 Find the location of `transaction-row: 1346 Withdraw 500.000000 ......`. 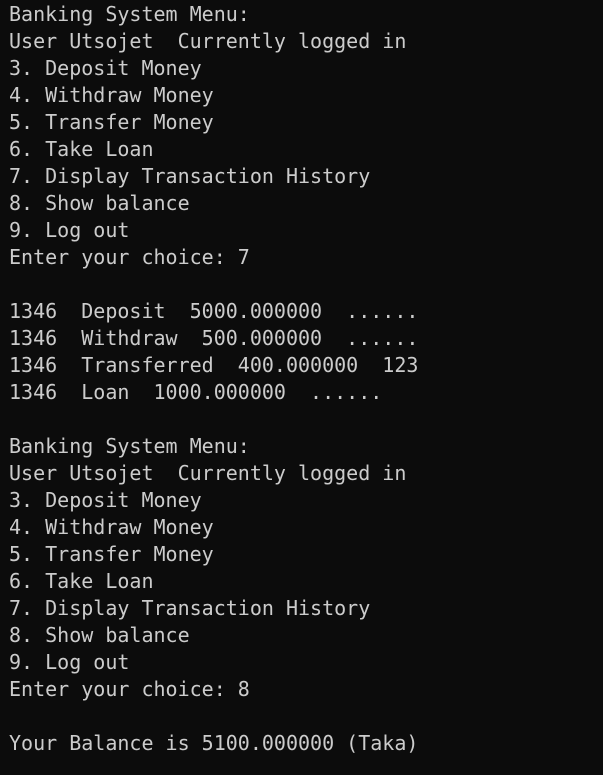

transaction-row: 1346 Withdraw 500.000000 ...... is located at coordinates (214, 338).